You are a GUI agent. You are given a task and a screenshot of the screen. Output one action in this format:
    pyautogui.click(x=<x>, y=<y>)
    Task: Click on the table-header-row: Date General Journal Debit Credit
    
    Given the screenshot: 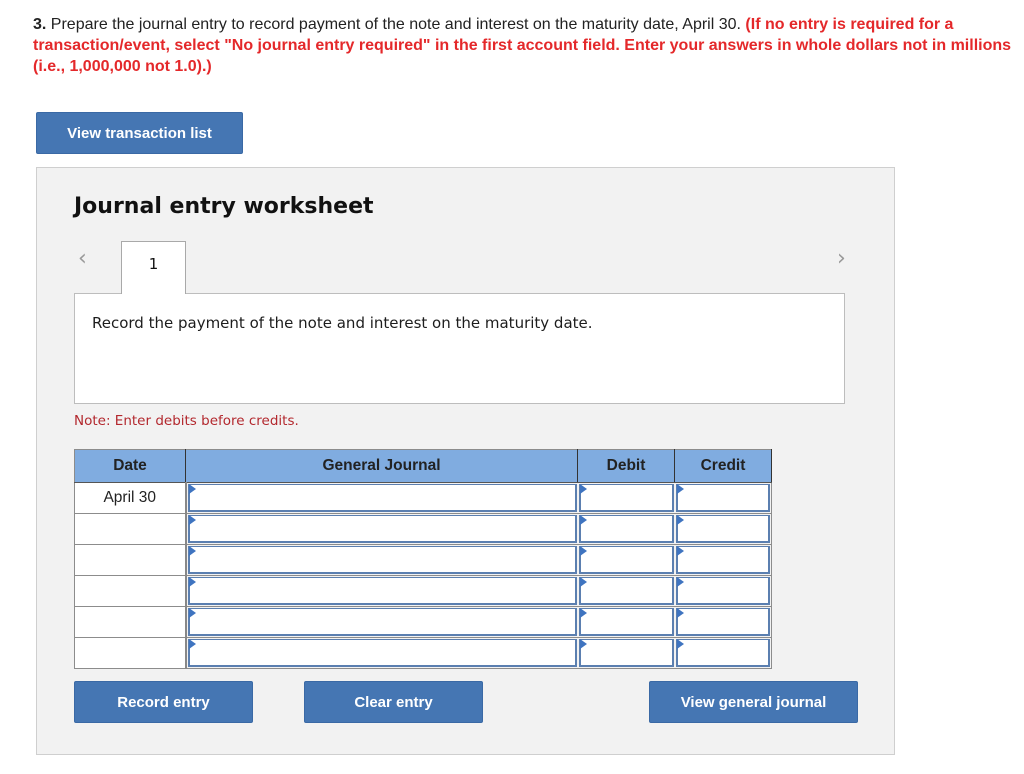 What is the action you would take?
    pyautogui.click(x=423, y=466)
    